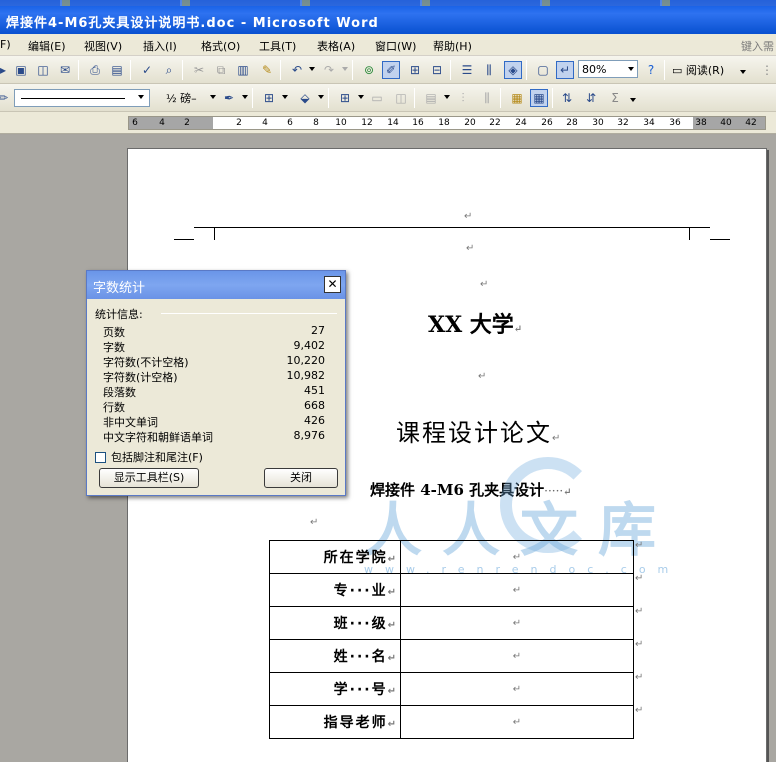  Describe the element at coordinates (213, 97) in the screenshot. I see `line-weight-dropdown-icon` at that location.